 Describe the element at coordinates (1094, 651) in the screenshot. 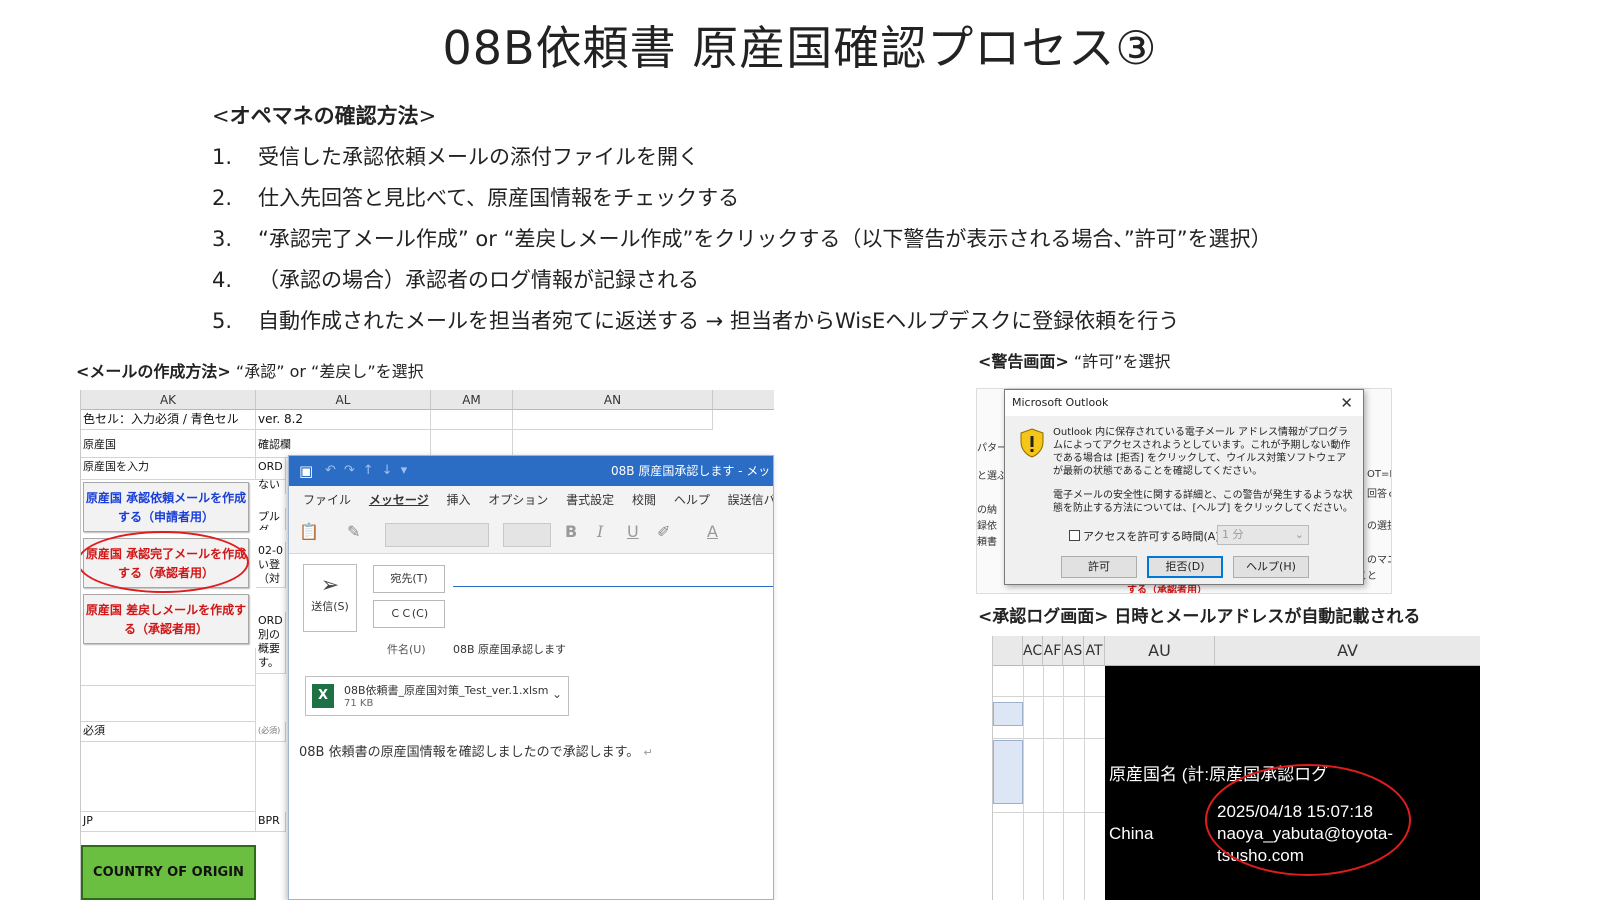

I see `col-header: AT` at that location.